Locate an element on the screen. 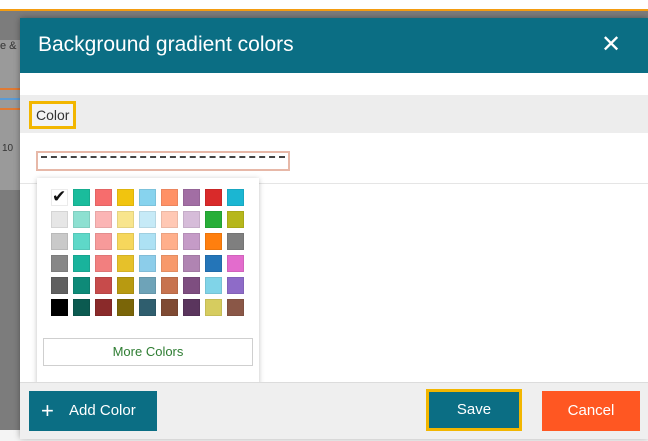  color-input-value is located at coordinates (163, 157).